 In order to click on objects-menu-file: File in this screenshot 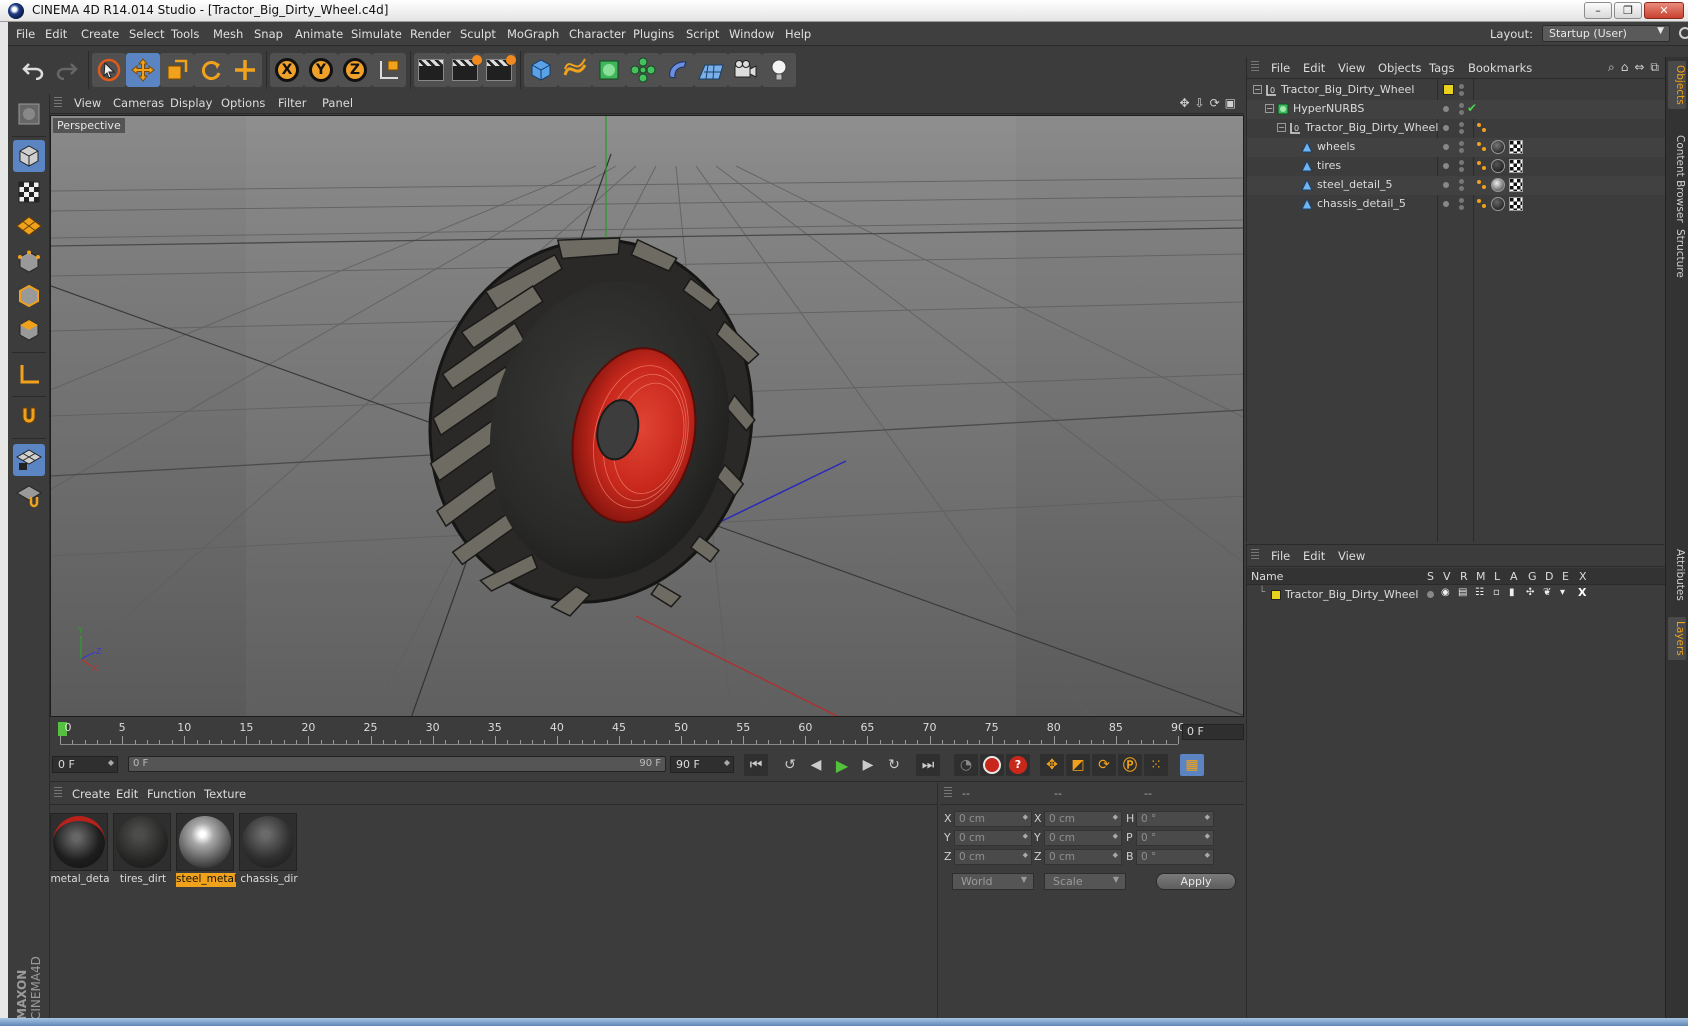, I will do `click(1280, 68)`.